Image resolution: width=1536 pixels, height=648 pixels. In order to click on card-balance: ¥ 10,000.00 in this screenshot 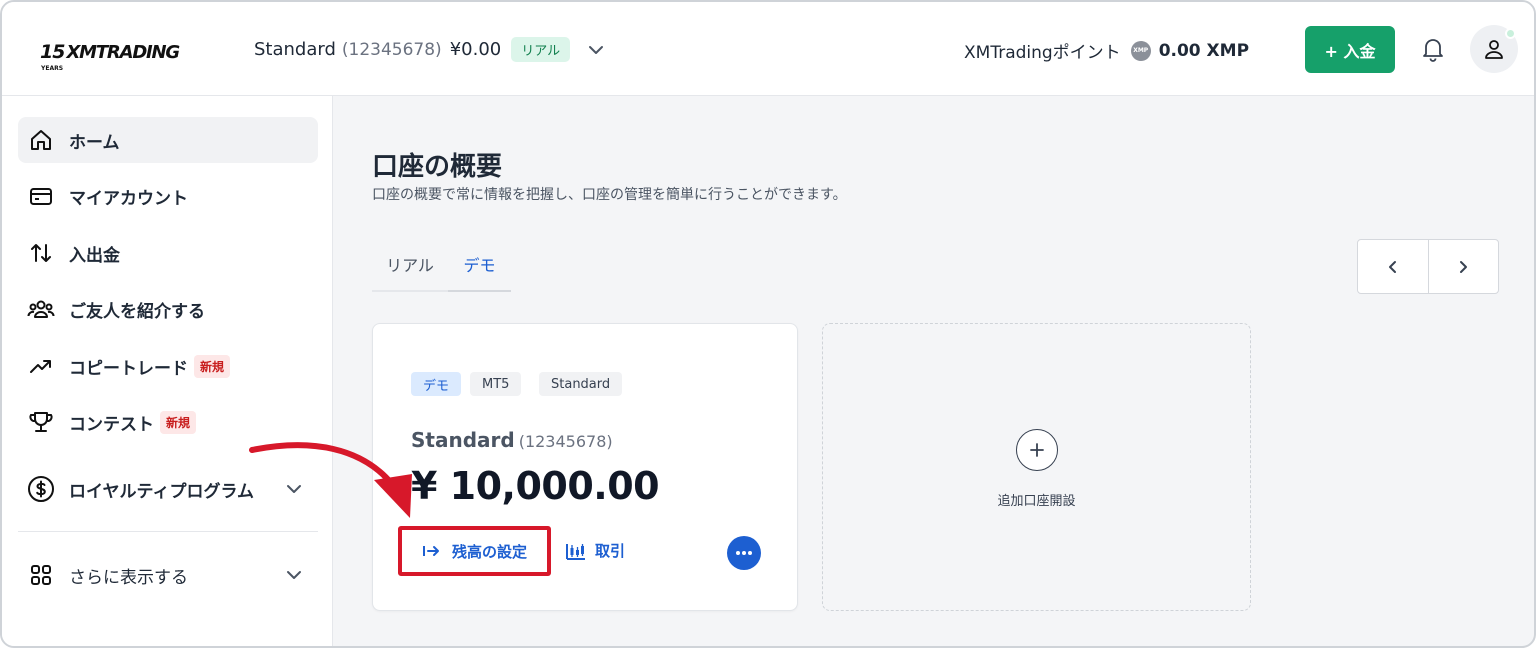, I will do `click(535, 486)`.